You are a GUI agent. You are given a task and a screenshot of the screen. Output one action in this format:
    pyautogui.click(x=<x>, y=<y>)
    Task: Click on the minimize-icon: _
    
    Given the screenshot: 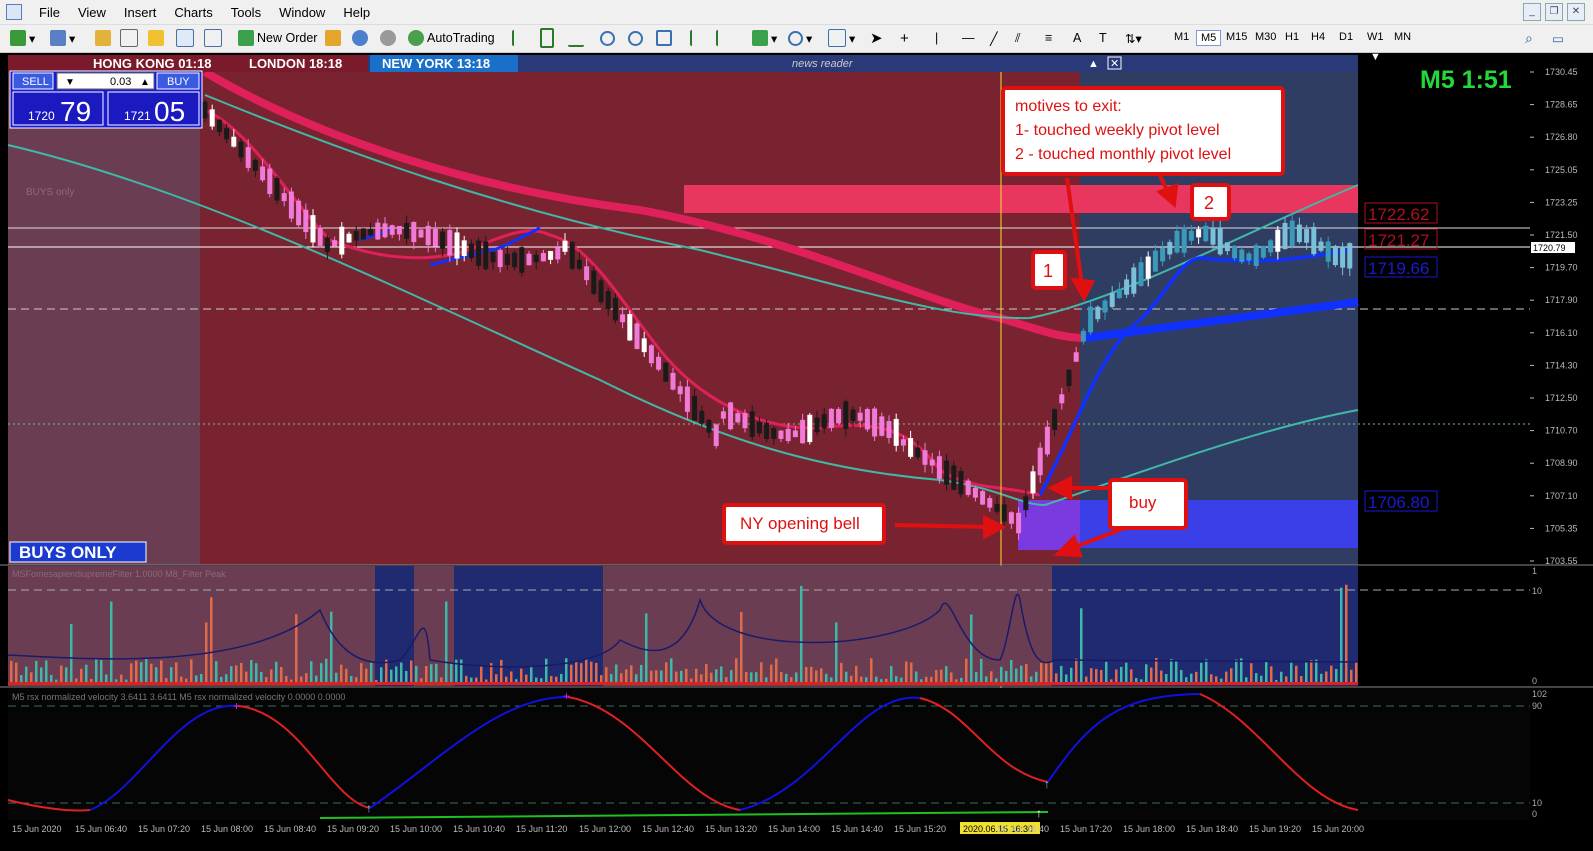 What is the action you would take?
    pyautogui.click(x=1532, y=12)
    